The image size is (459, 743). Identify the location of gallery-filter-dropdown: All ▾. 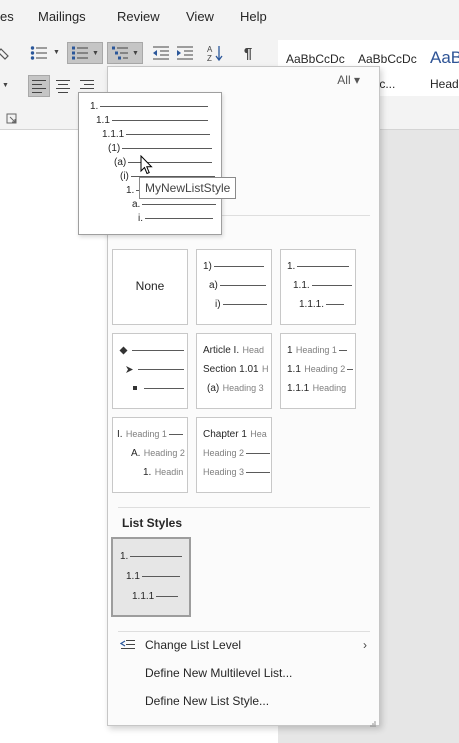
(348, 80).